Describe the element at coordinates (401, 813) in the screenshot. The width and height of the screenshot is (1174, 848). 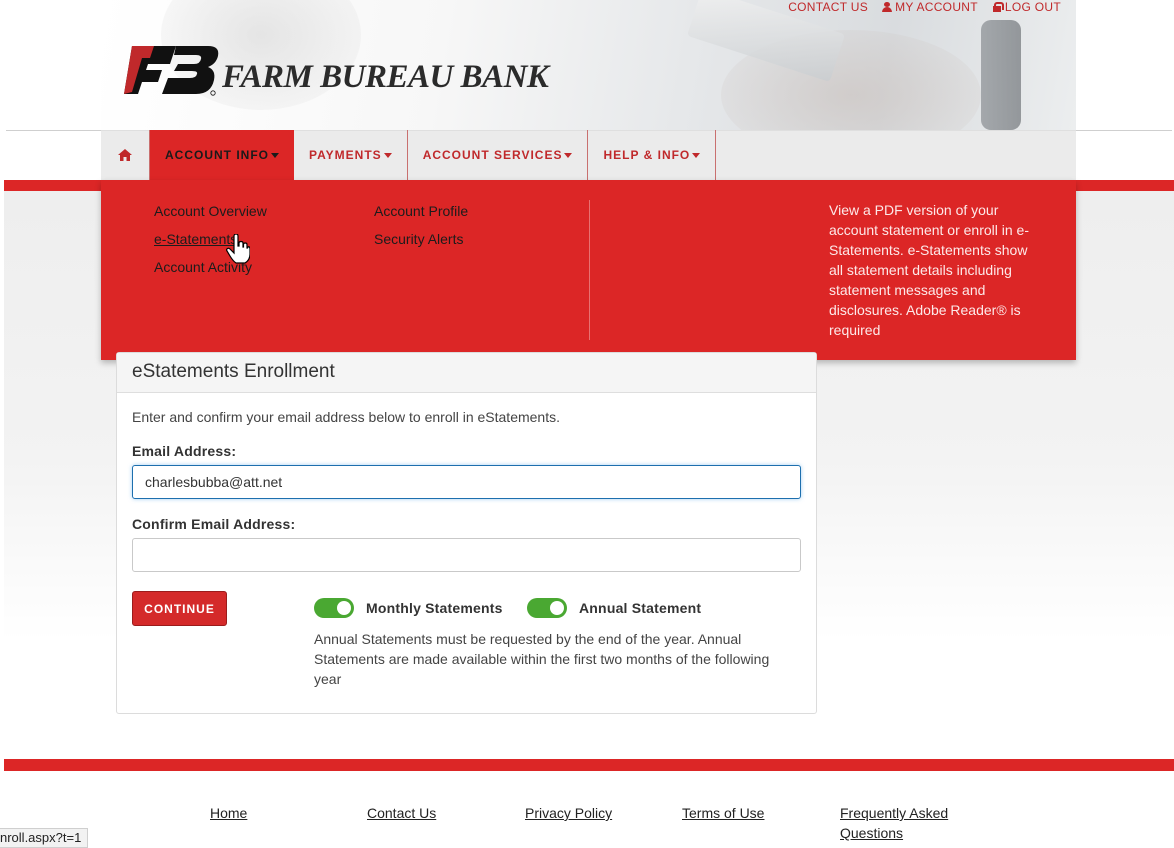
I see `footer-link-contact-us: Contact Us` at that location.